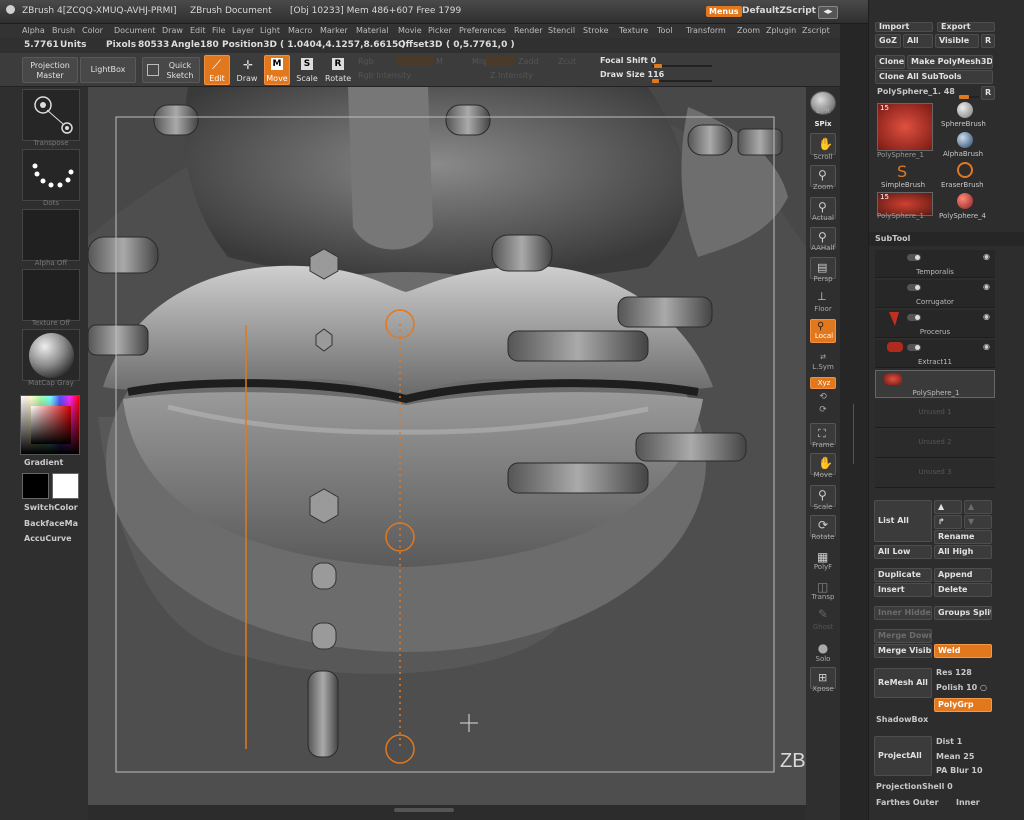 This screenshot has height=820, width=1024. I want to click on secondary-color-swatch, so click(35, 486).